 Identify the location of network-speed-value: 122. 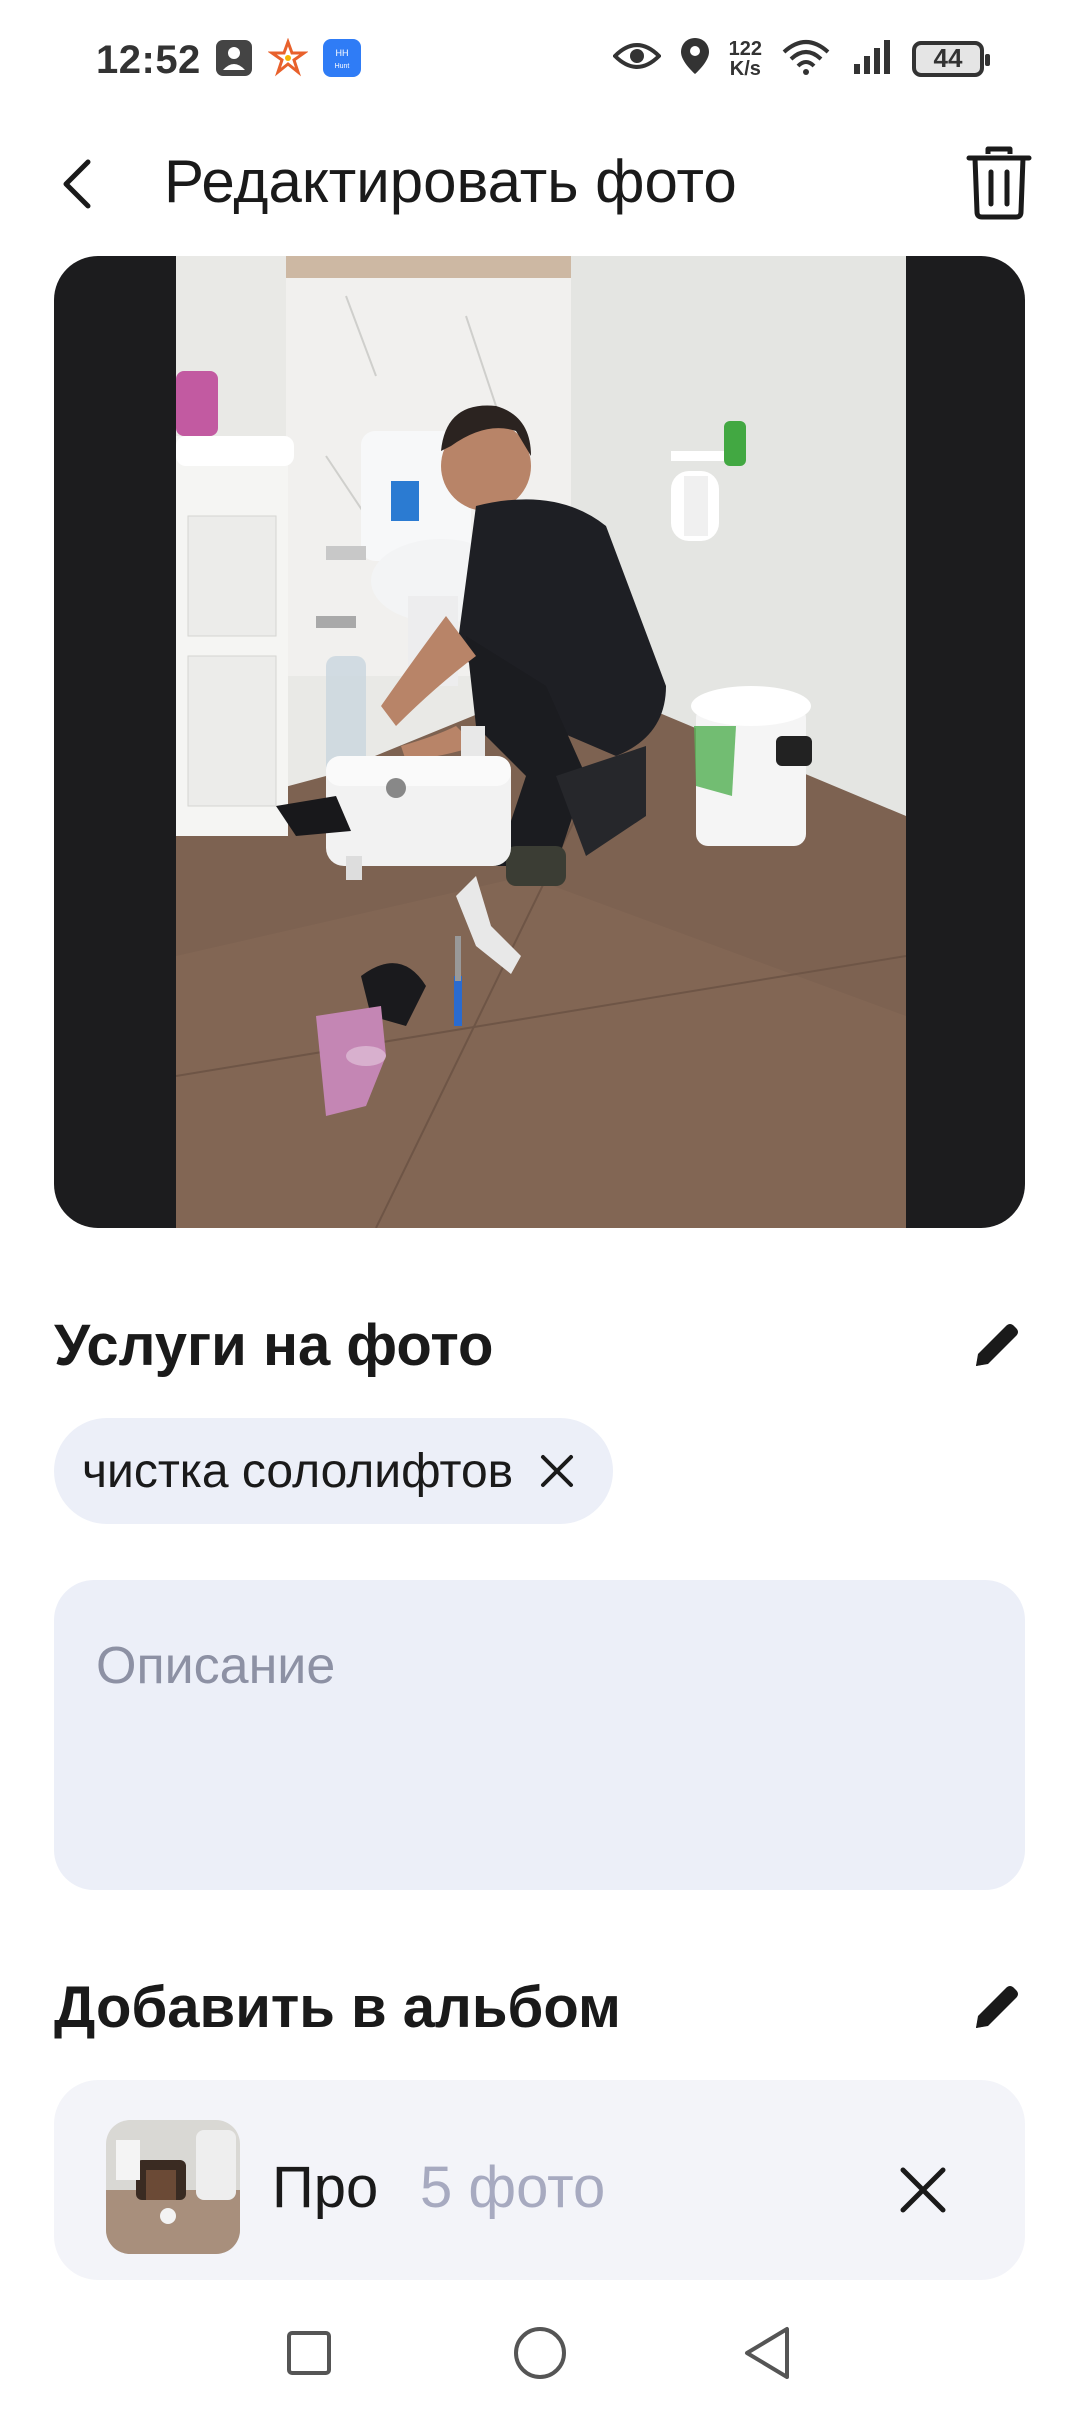
(745, 48).